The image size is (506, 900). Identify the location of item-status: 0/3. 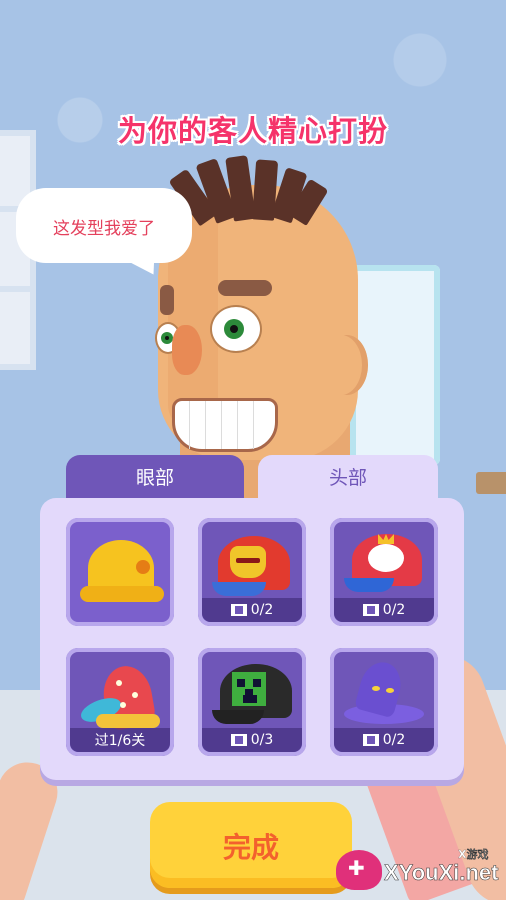
(252, 740).